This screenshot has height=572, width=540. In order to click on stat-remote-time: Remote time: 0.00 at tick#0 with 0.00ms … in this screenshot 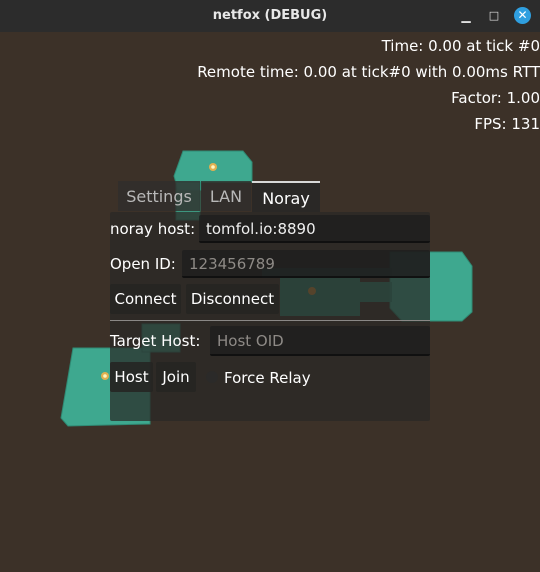, I will do `click(368, 72)`.